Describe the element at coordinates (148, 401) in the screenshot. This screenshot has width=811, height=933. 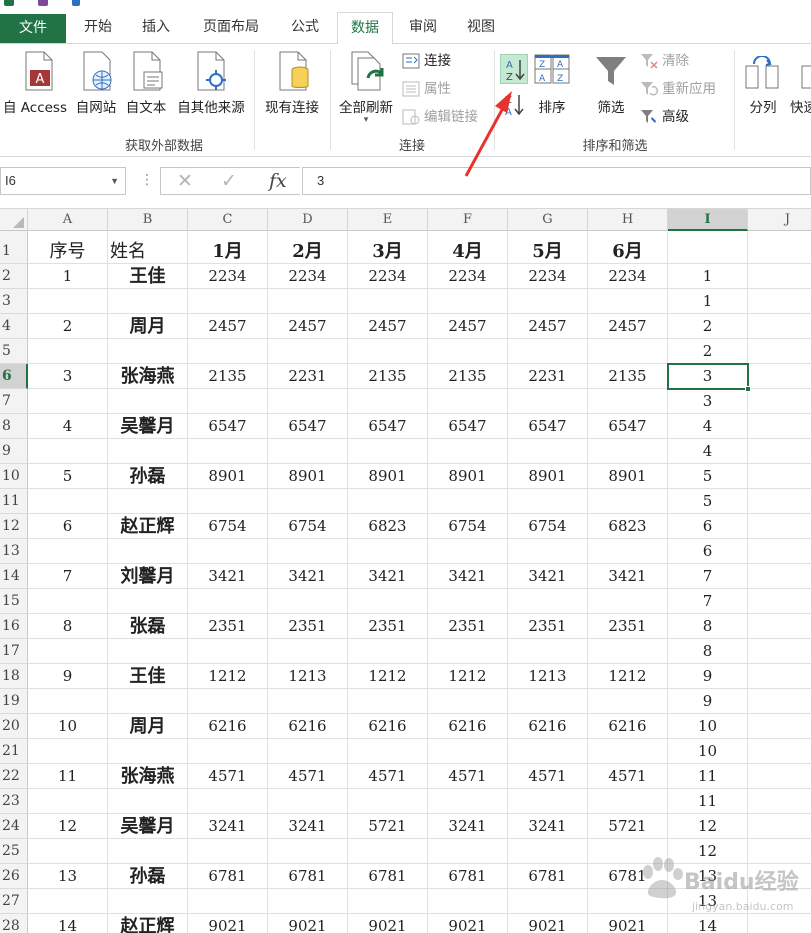
I see `cell-b7` at that location.